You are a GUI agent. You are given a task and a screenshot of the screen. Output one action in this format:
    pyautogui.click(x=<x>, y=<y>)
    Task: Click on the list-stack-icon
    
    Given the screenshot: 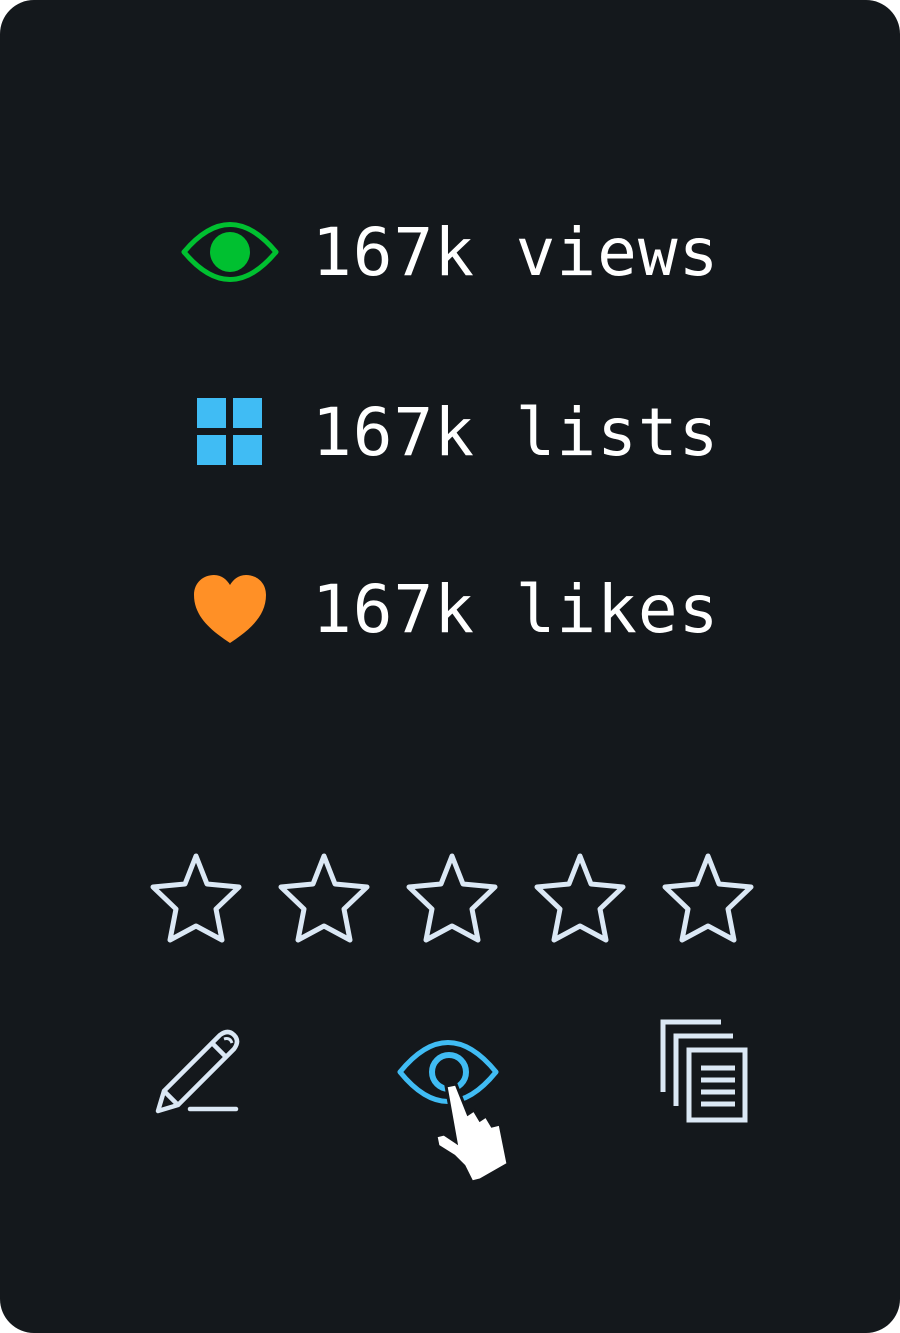 What is the action you would take?
    pyautogui.click(x=704, y=1071)
    